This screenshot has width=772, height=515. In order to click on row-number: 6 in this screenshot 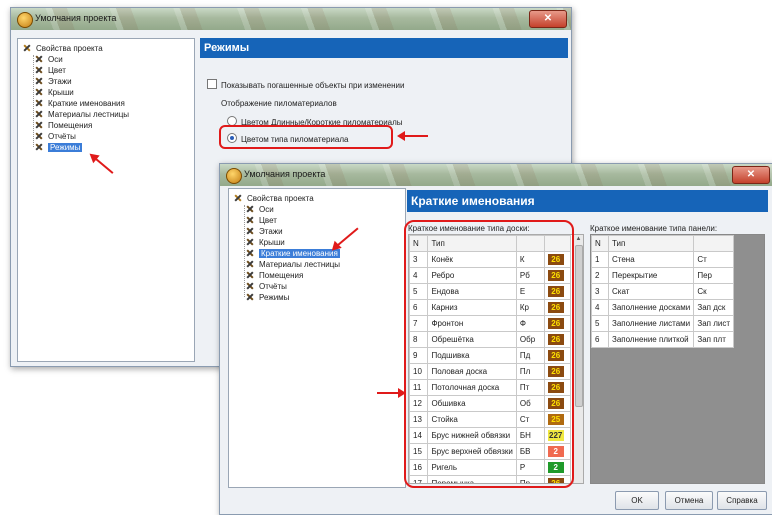, I will do `click(600, 339)`.